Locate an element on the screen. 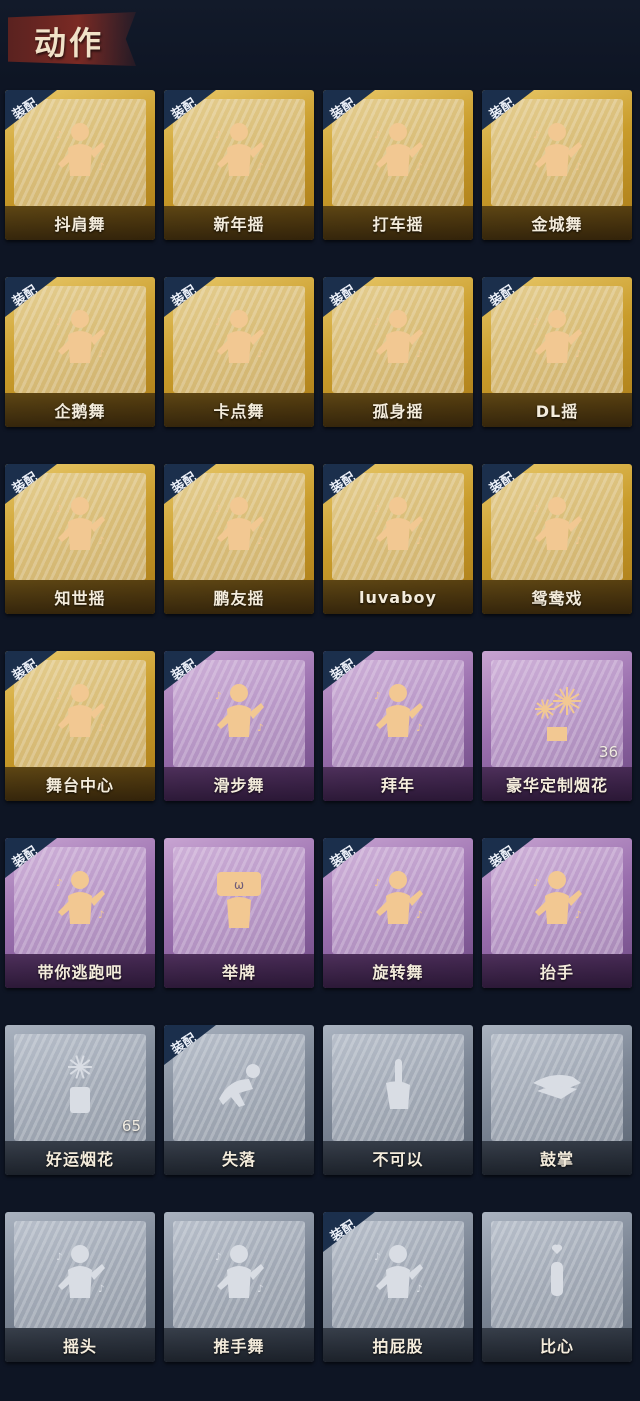  emote-card: 36 豪华定制烟花 is located at coordinates (557, 726).